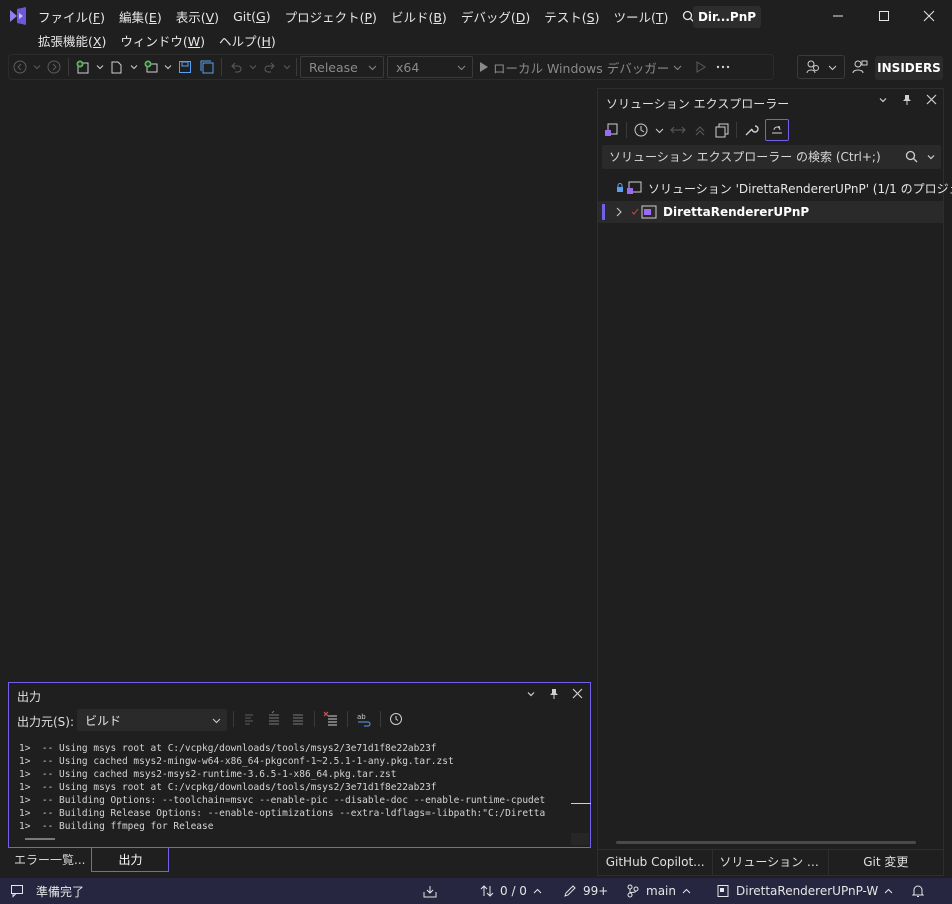 The image size is (952, 904). I want to click on bottom-tool-tabs: エラー一覧... 出力, so click(89, 860).